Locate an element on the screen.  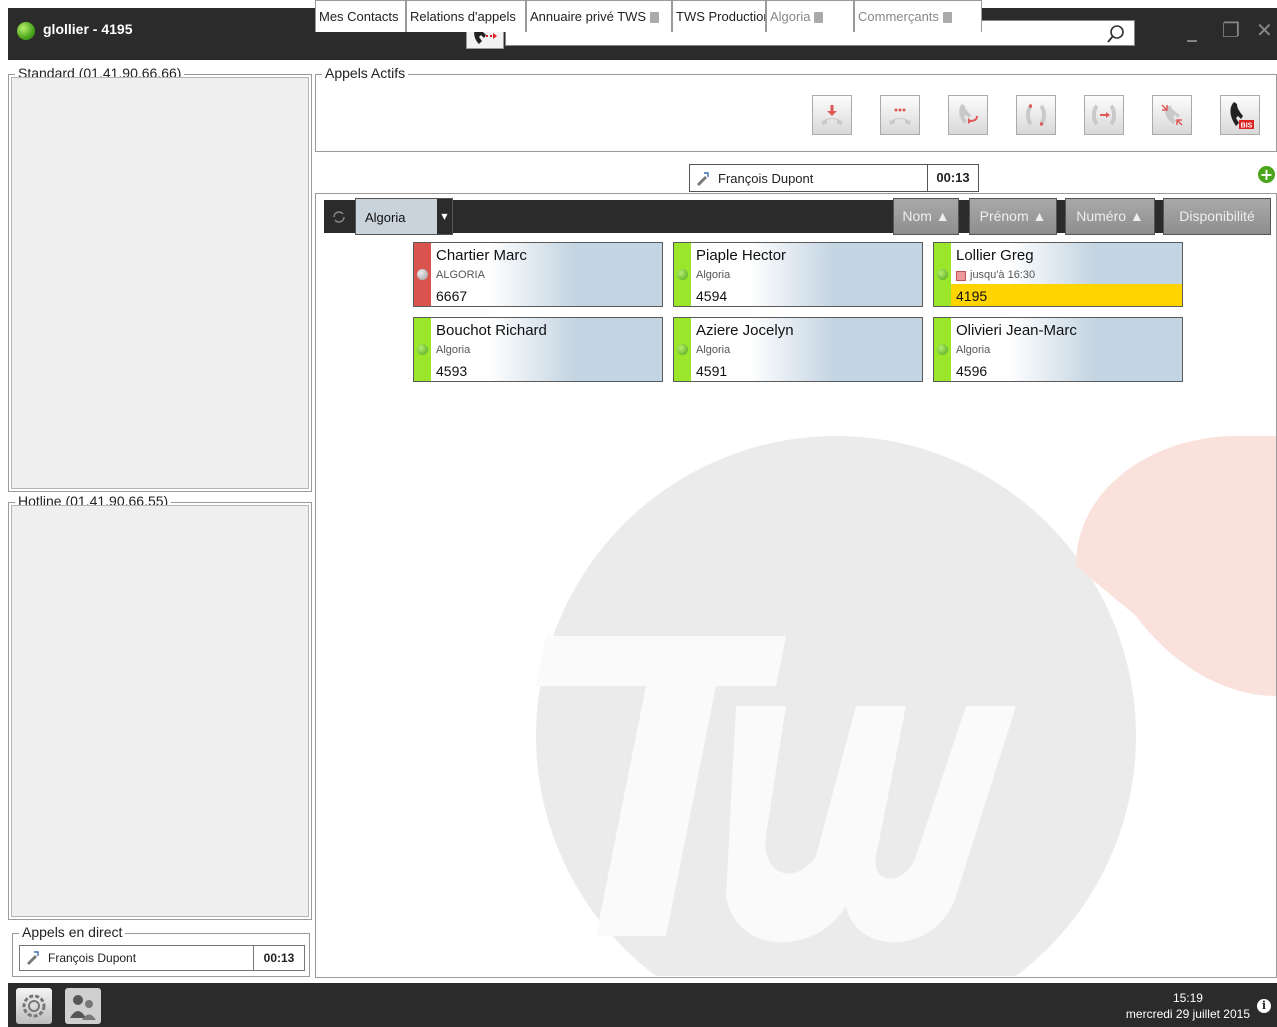
contacts-button is located at coordinates (83, 1006).